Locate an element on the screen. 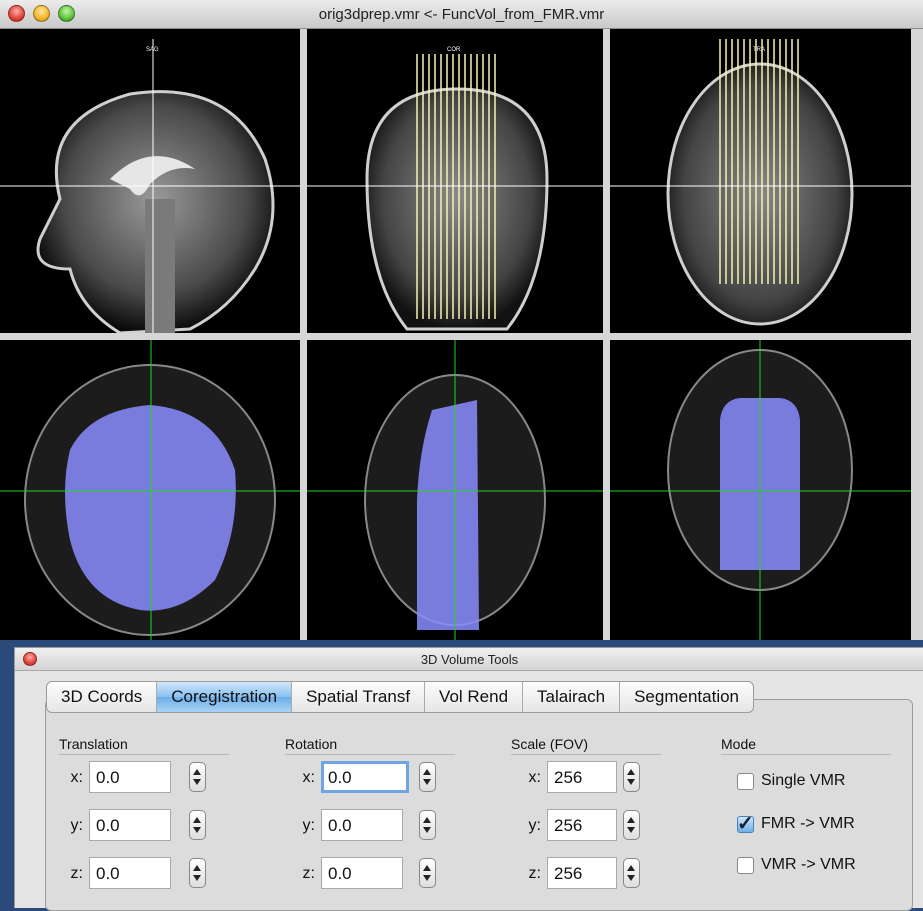  scale-label: Scale (FOV) is located at coordinates (586, 745).